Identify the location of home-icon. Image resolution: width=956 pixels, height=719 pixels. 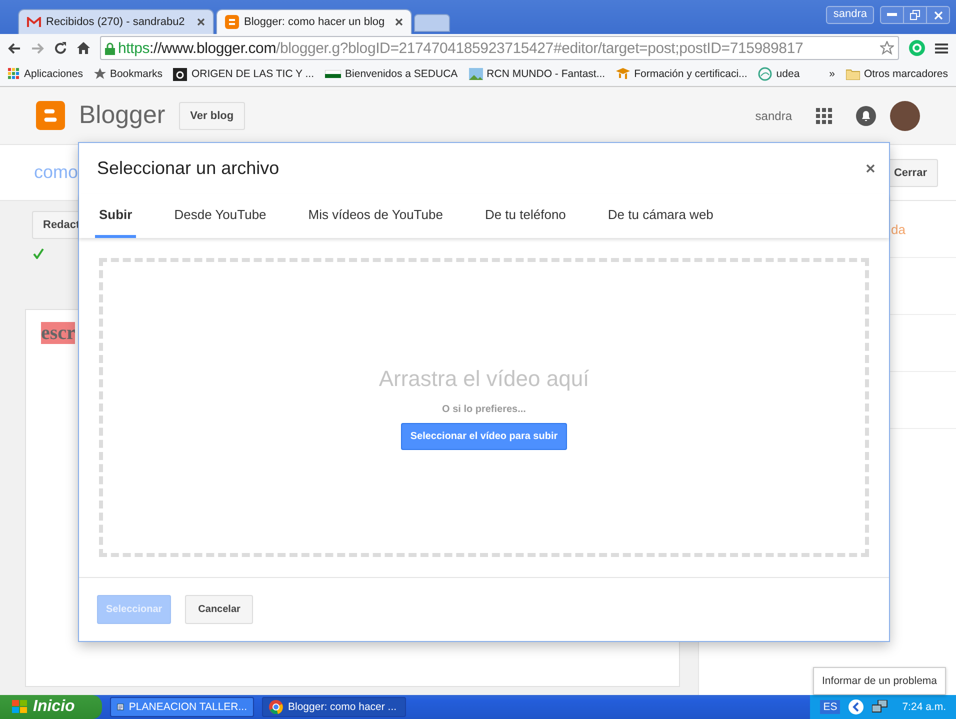
(83, 48).